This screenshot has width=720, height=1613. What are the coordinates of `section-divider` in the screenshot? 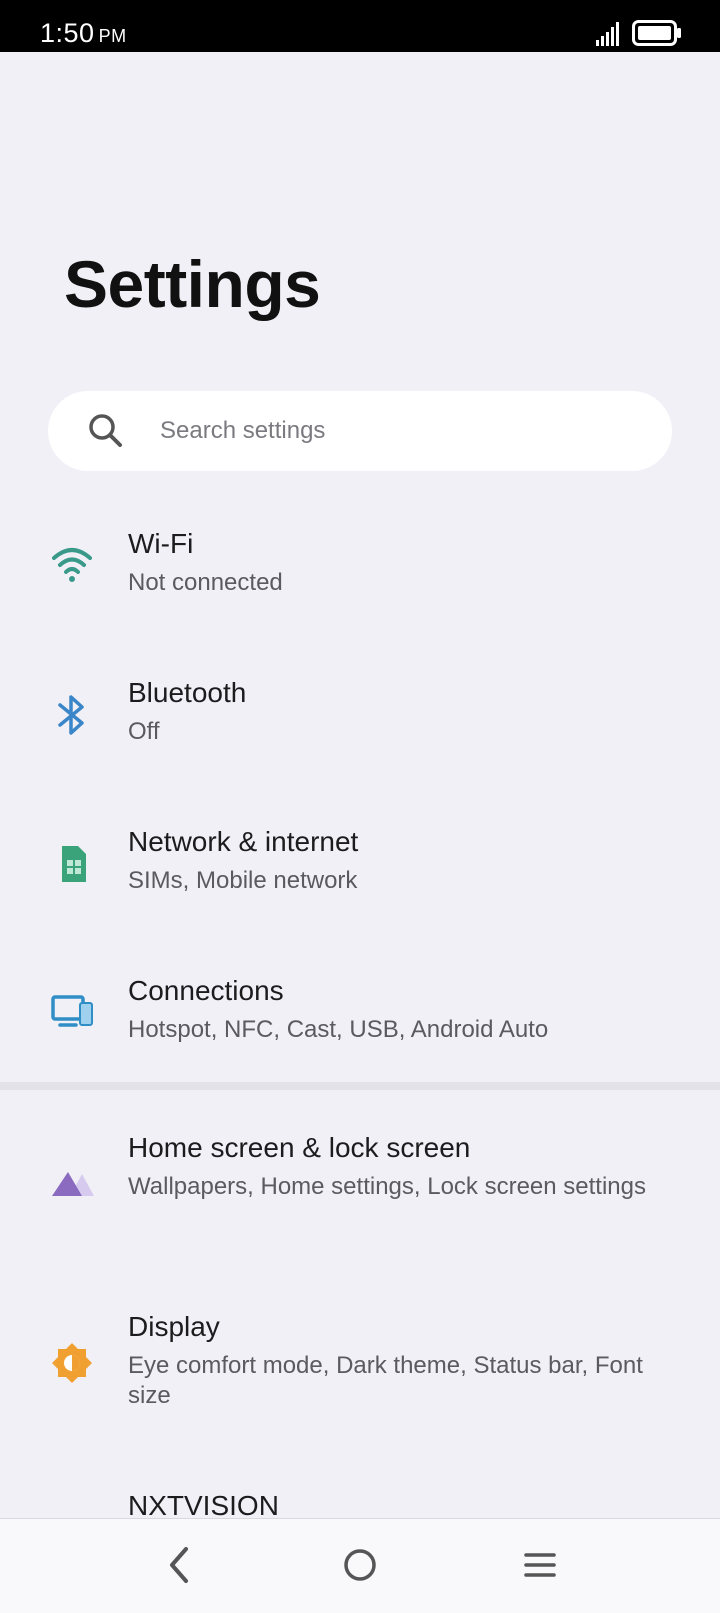 It's located at (360, 1086).